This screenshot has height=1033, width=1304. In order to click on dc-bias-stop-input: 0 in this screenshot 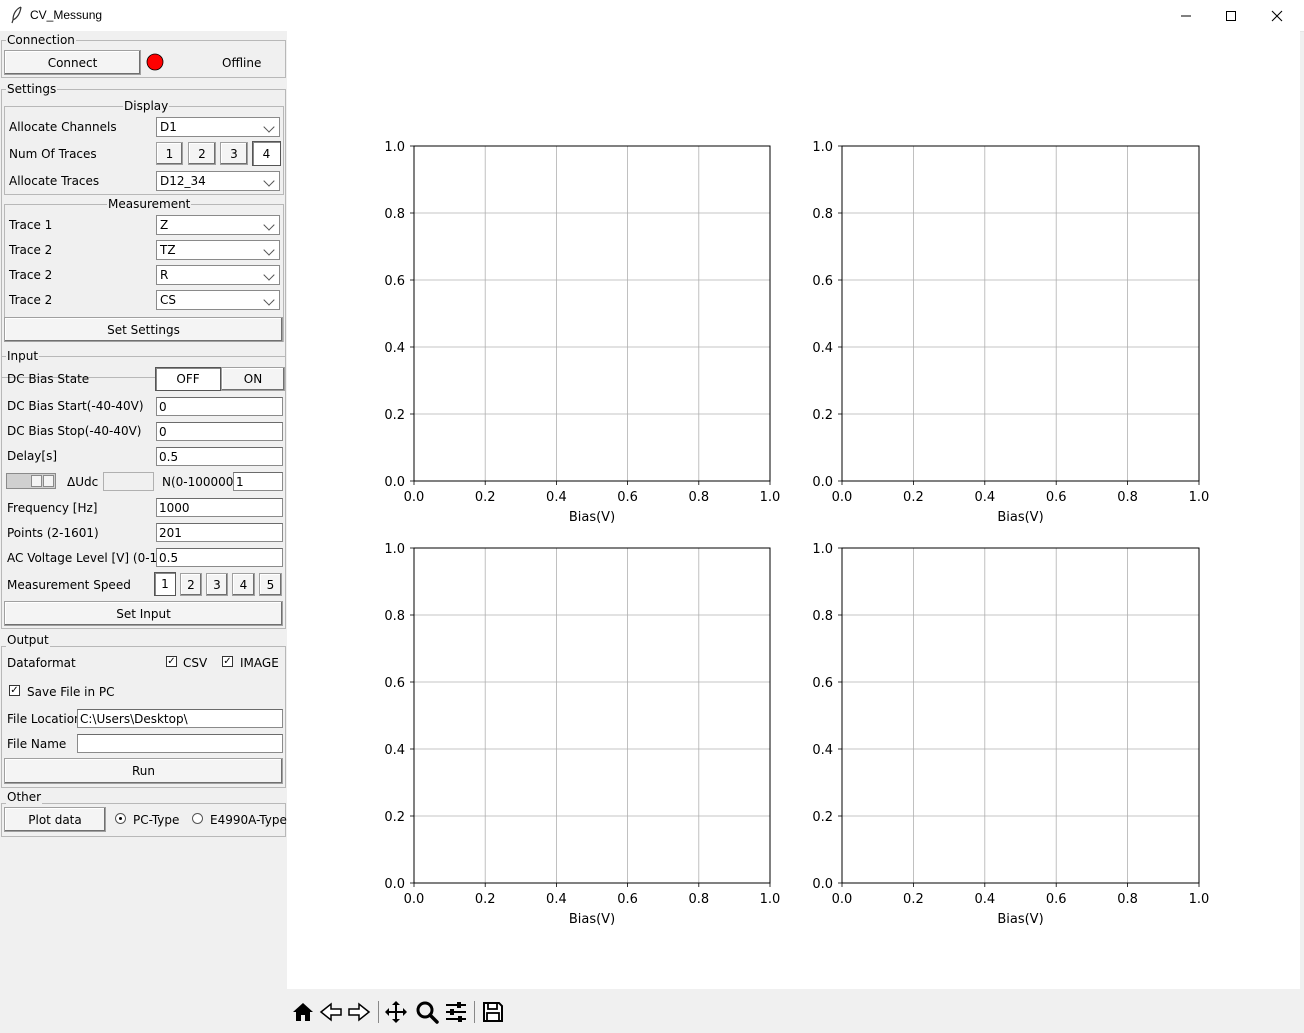, I will do `click(219, 431)`.